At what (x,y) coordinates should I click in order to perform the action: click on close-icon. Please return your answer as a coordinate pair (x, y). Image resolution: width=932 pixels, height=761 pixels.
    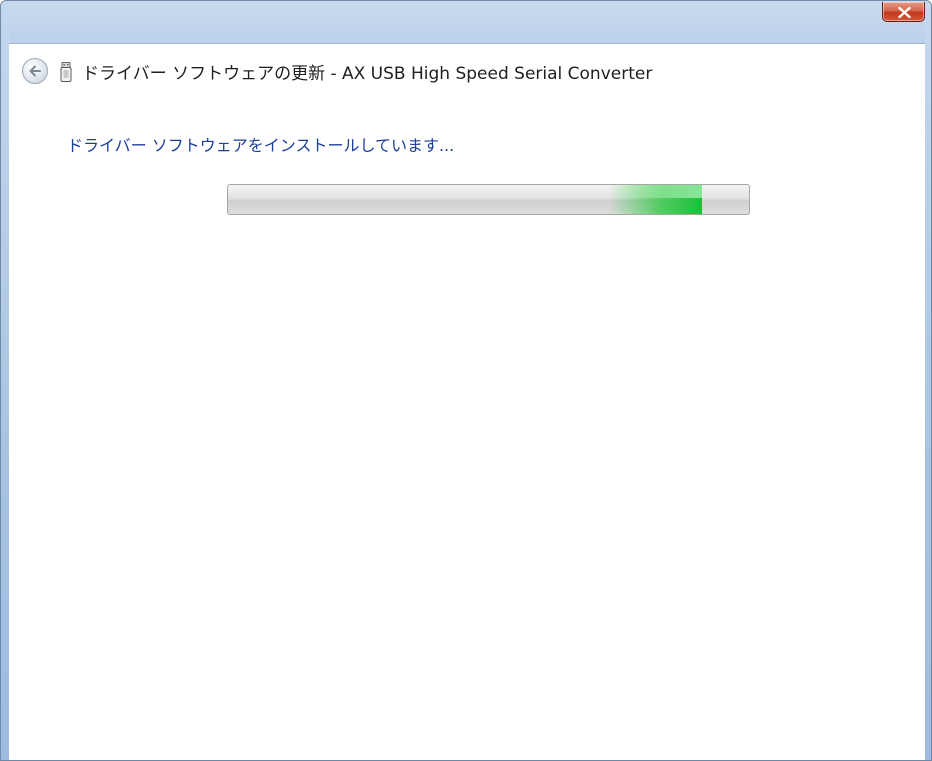
    Looking at the image, I should click on (904, 12).